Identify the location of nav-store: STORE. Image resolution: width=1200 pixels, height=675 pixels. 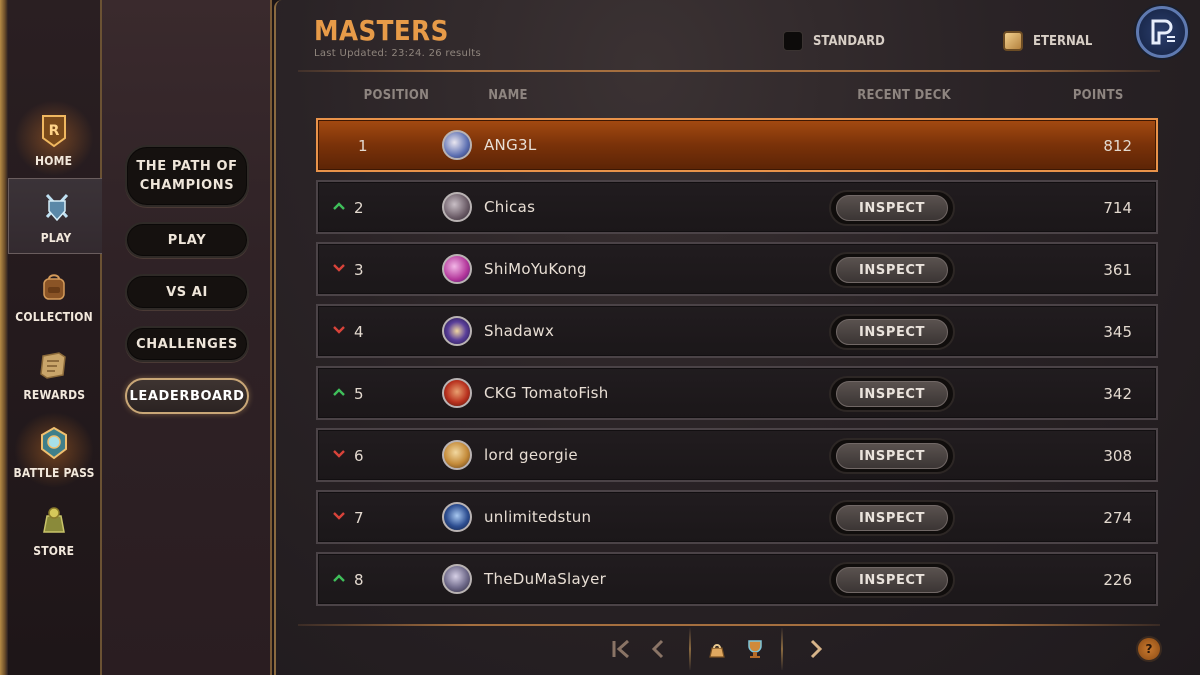
(54, 528).